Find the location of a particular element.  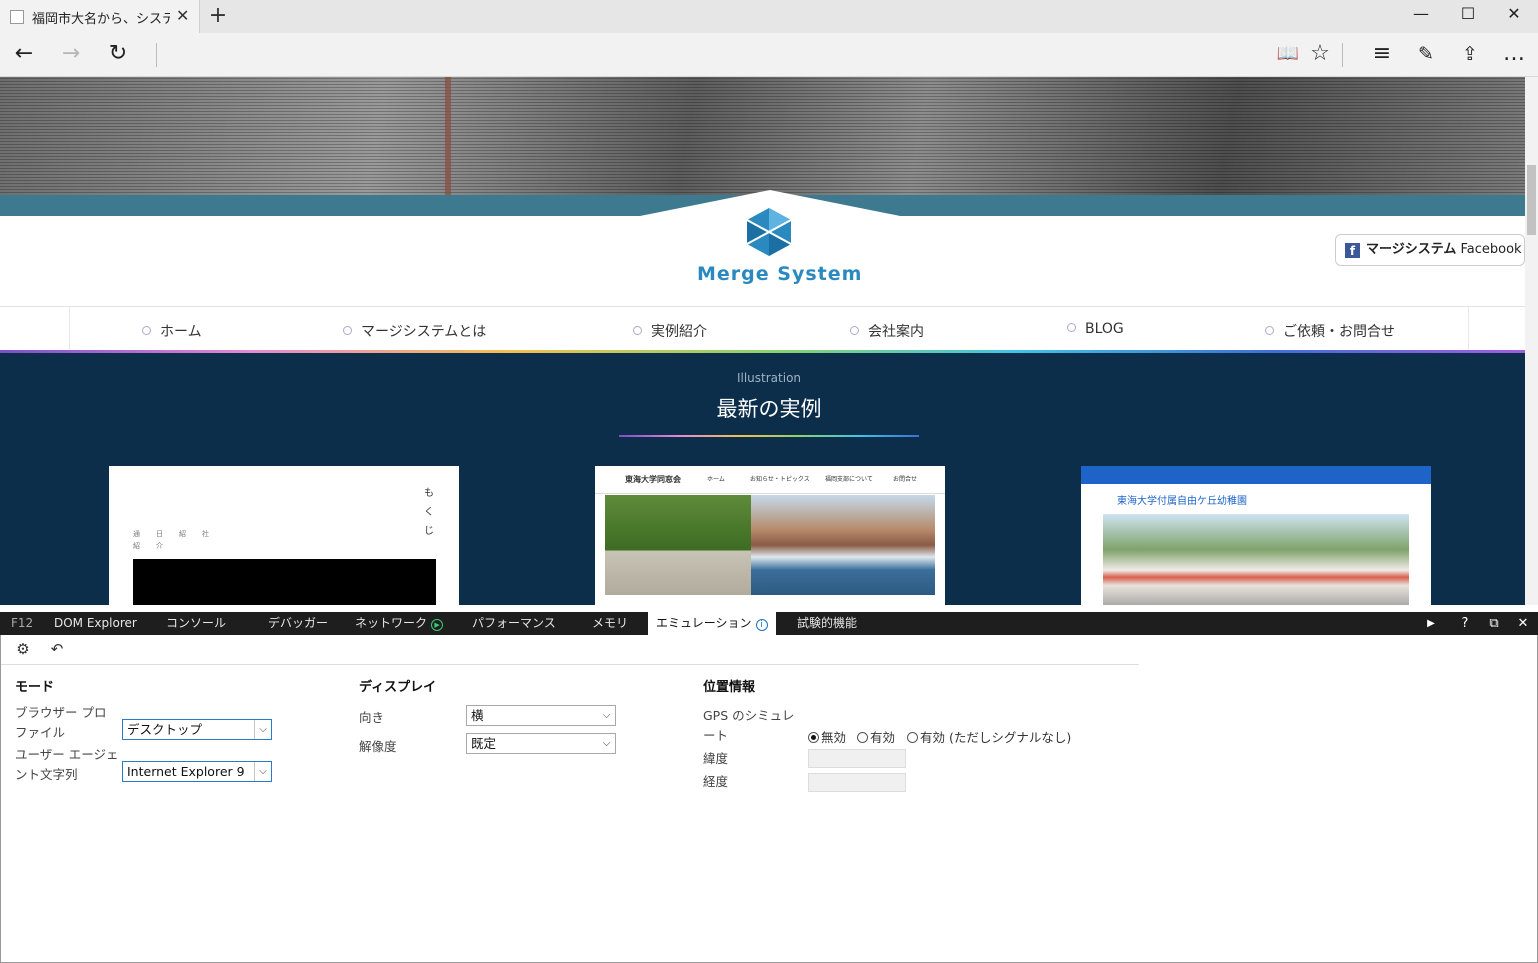

menu-item-contact: ご依頼・お問合せ is located at coordinates (1330, 331).